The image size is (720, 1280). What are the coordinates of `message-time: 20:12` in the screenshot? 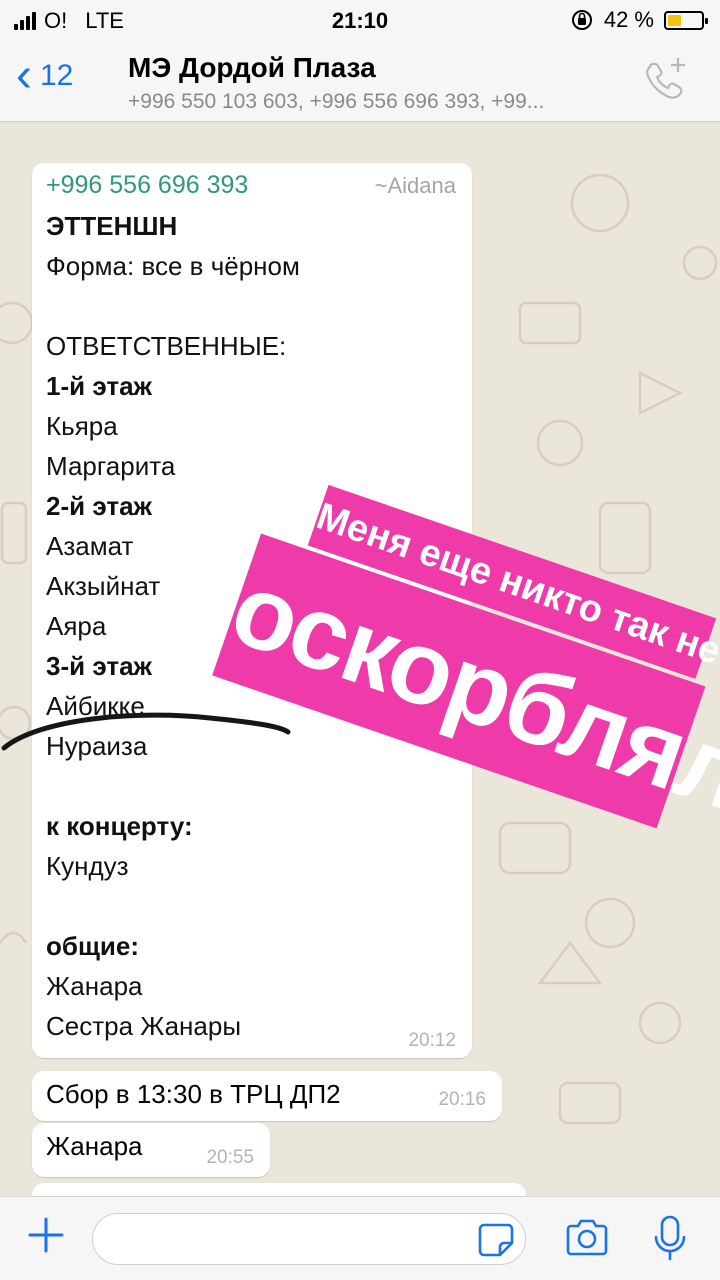 It's located at (432, 1040).